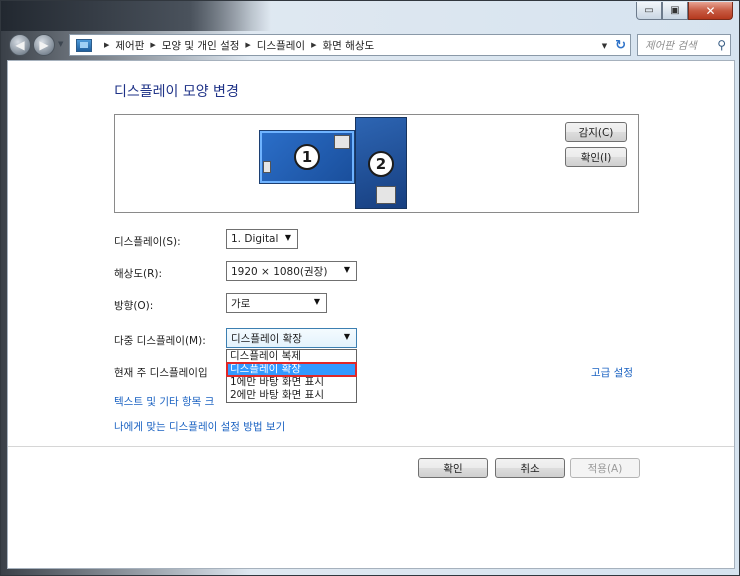 This screenshot has height=576, width=740. What do you see at coordinates (138, 274) in the screenshot?
I see `resolution-label: 해상도(R):` at bounding box center [138, 274].